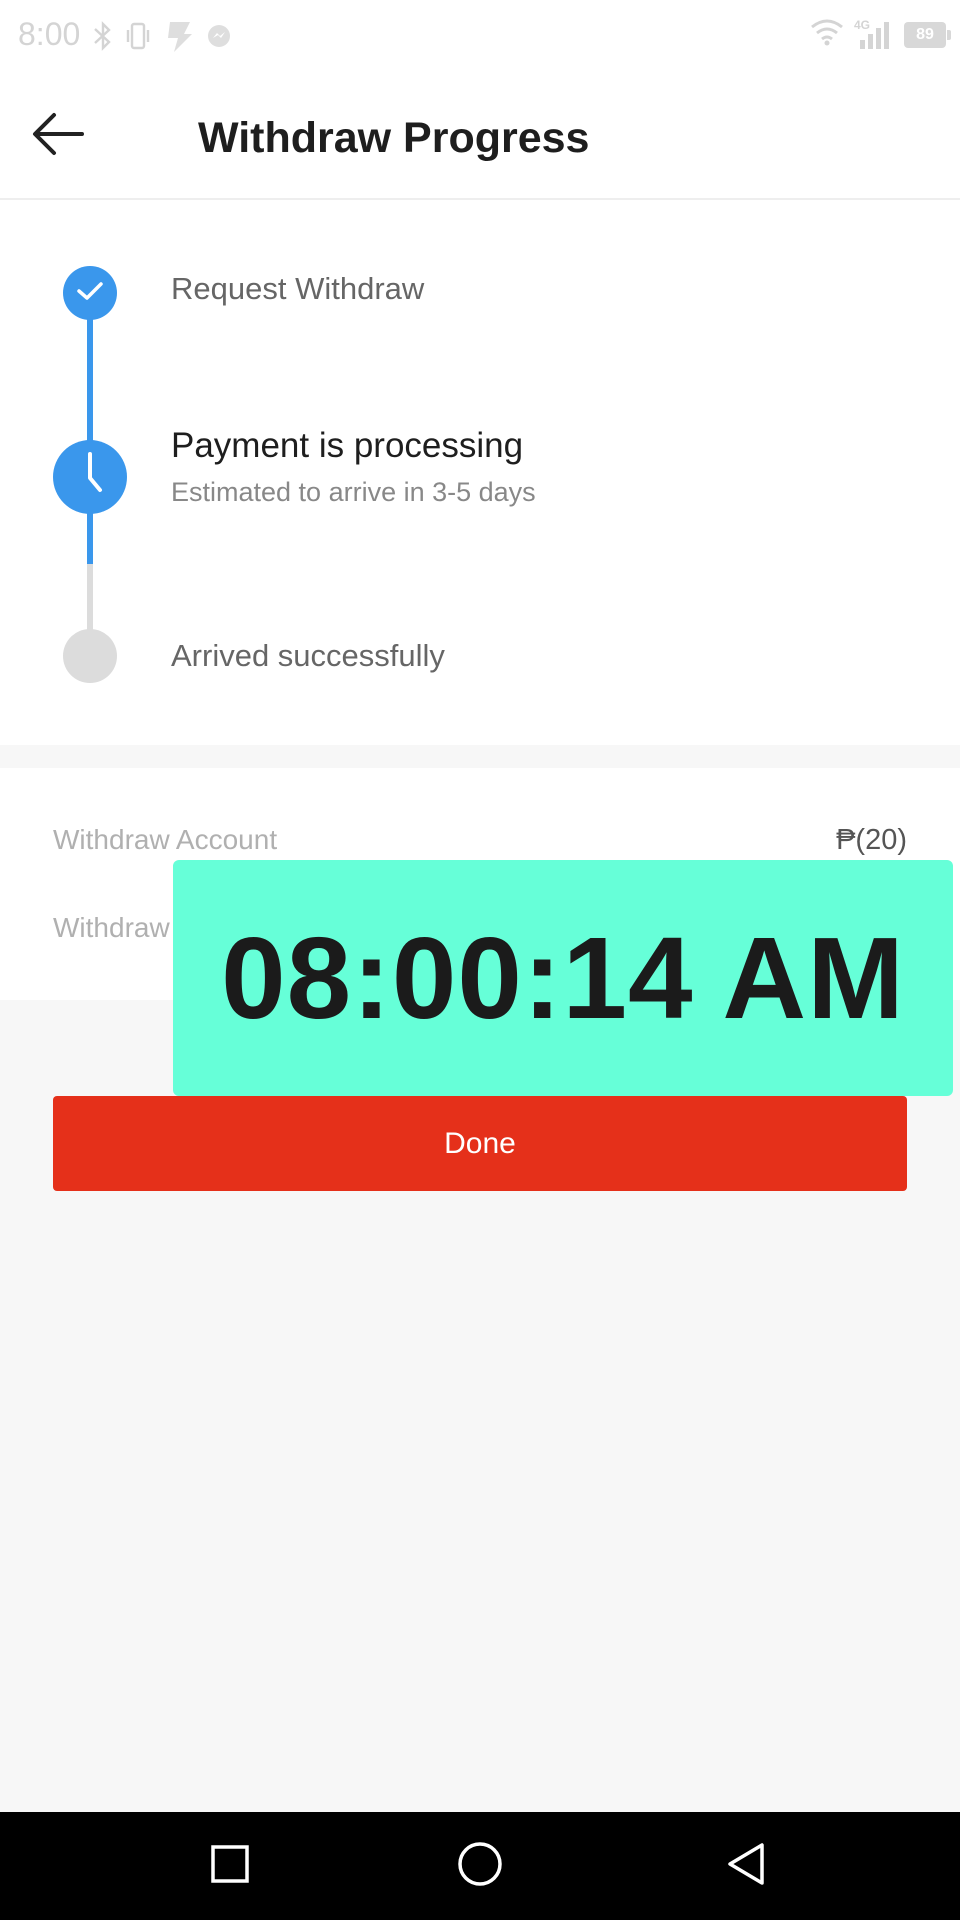 The image size is (960, 1920). I want to click on status-bar: 8:00 4G 89, so click(480, 35).